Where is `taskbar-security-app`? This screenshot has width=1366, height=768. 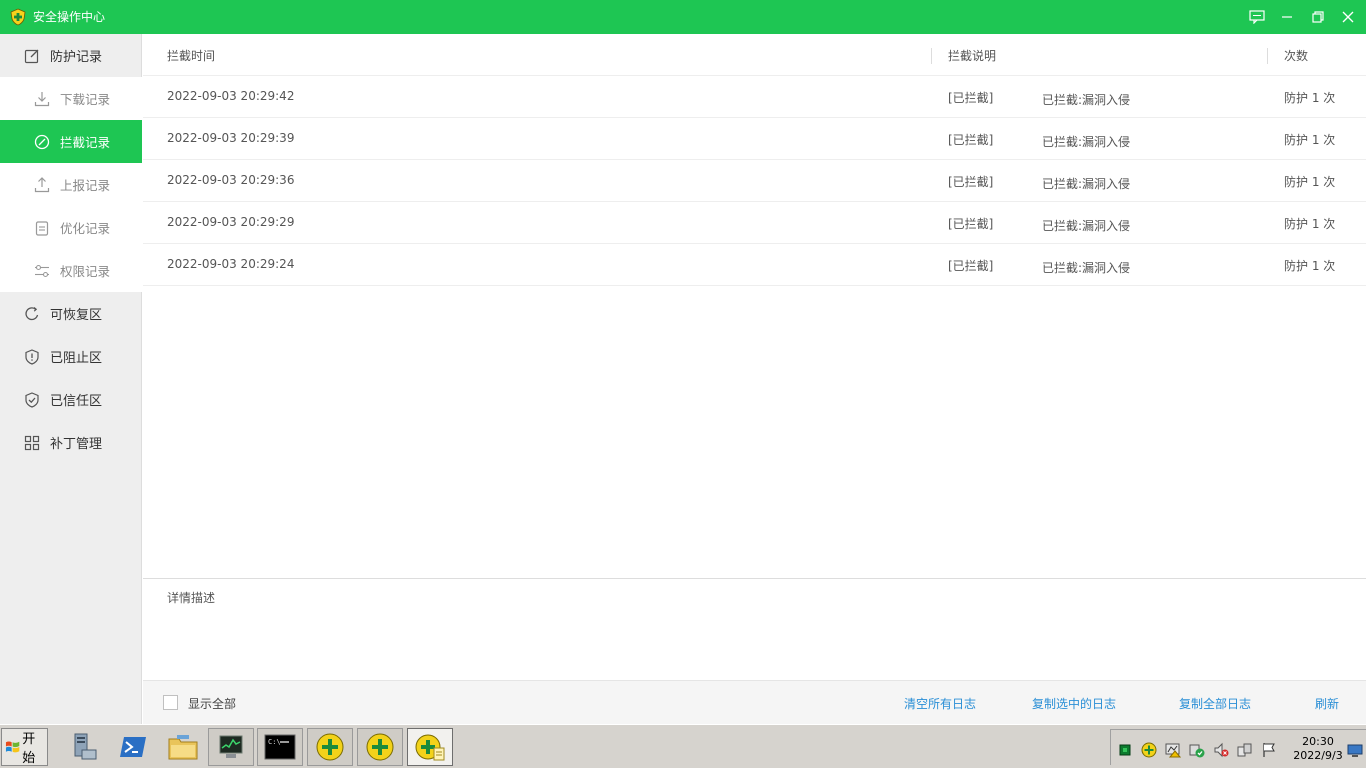 taskbar-security-app is located at coordinates (330, 747).